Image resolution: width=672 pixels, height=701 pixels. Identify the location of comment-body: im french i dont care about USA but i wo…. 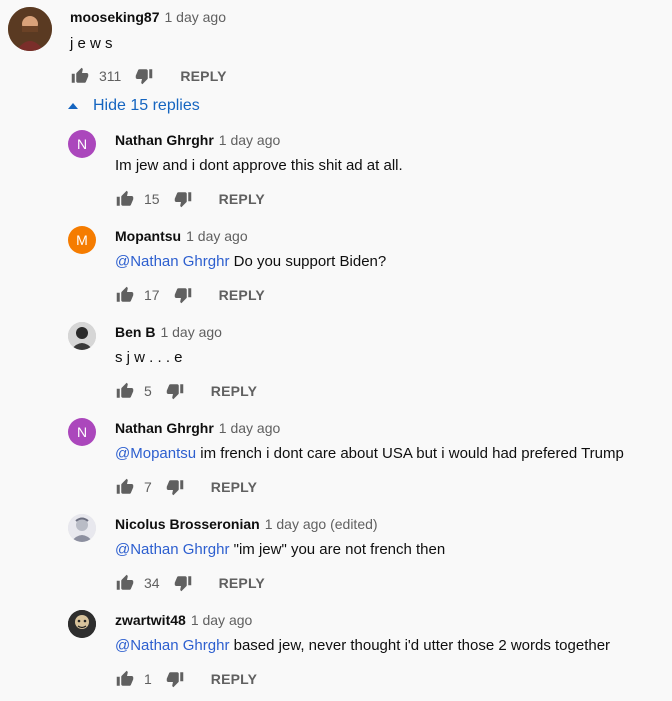
(410, 453).